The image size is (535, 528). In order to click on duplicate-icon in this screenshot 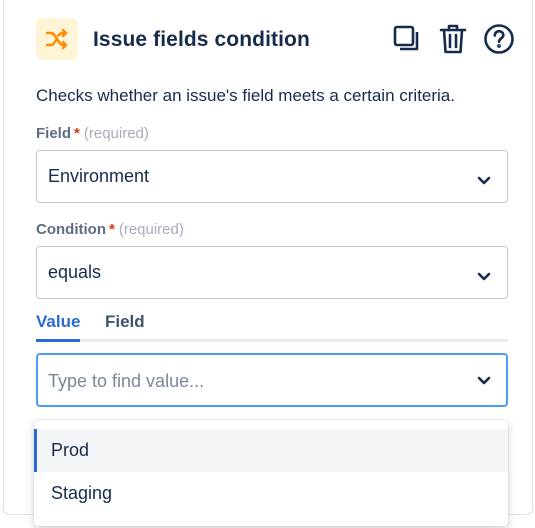, I will do `click(407, 39)`.